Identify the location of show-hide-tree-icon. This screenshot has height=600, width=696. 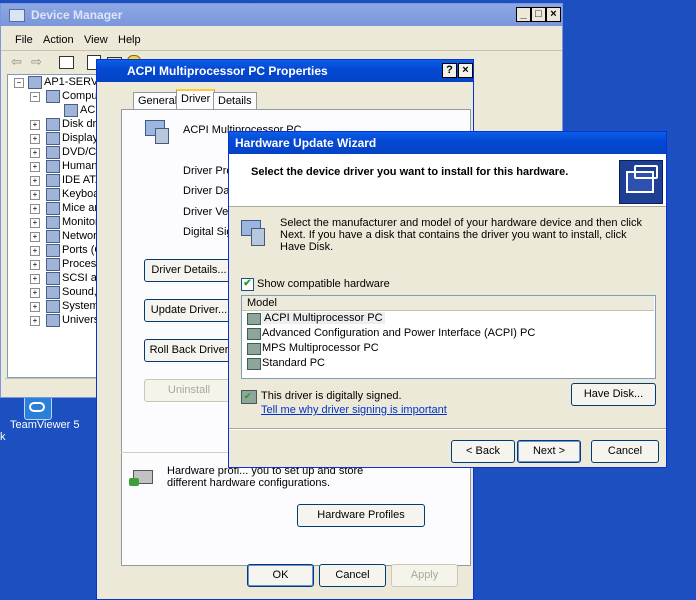
(66, 62).